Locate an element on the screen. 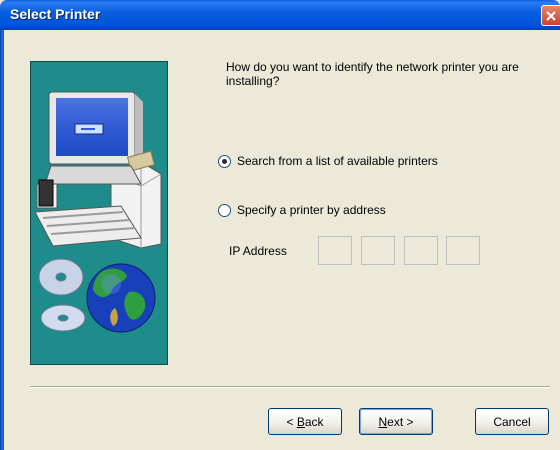  close-icon is located at coordinates (551, 16).